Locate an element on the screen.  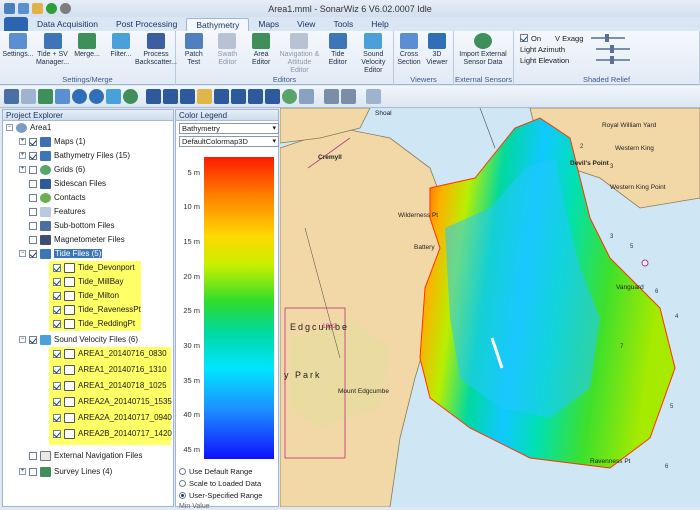
sensor-icon is located at coordinates (483, 41).